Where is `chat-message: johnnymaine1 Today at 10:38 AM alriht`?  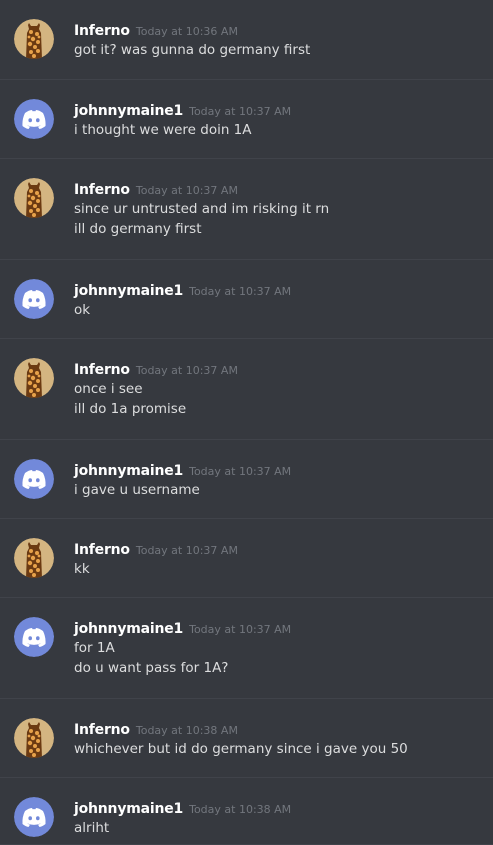 chat-message: johnnymaine1 Today at 10:38 AM alriht is located at coordinates (246, 811).